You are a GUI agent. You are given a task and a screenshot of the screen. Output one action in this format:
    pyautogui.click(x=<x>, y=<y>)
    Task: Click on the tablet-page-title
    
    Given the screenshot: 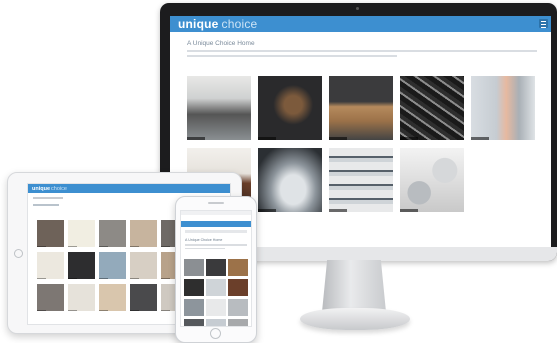 What is the action you would take?
    pyautogui.click(x=46, y=204)
    